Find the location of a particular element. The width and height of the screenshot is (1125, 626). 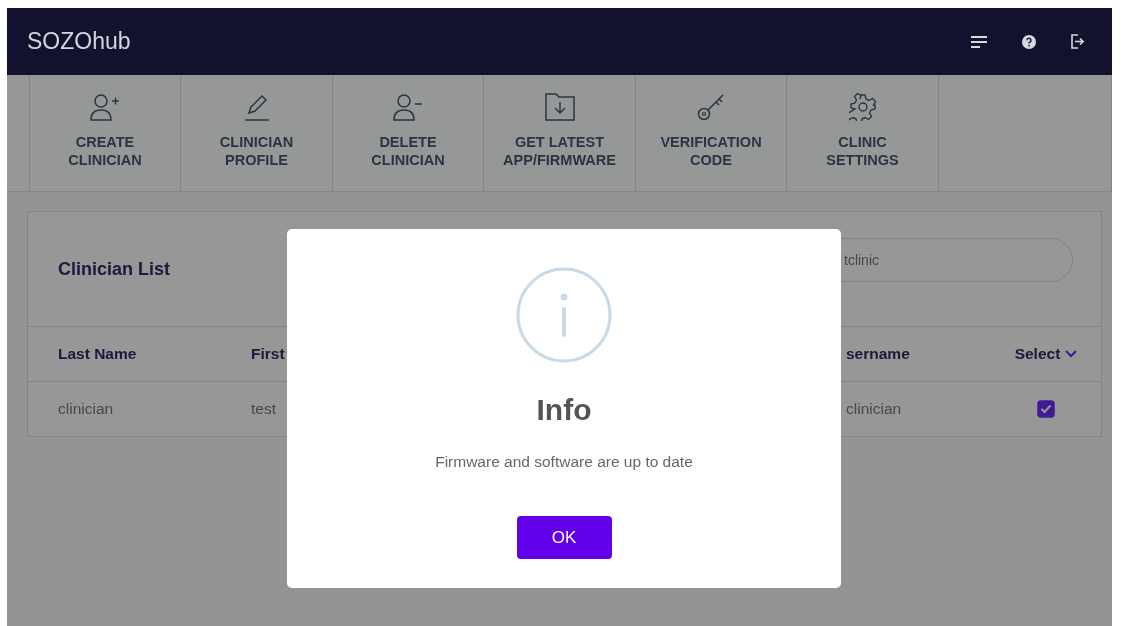

app-title: SOZOhub is located at coordinates (79, 41).